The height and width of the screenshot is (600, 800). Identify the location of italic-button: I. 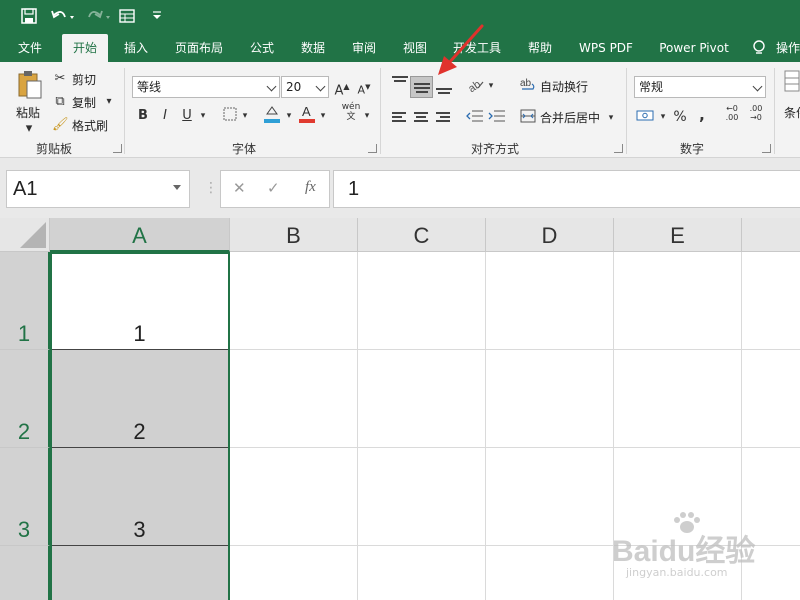
(165, 116).